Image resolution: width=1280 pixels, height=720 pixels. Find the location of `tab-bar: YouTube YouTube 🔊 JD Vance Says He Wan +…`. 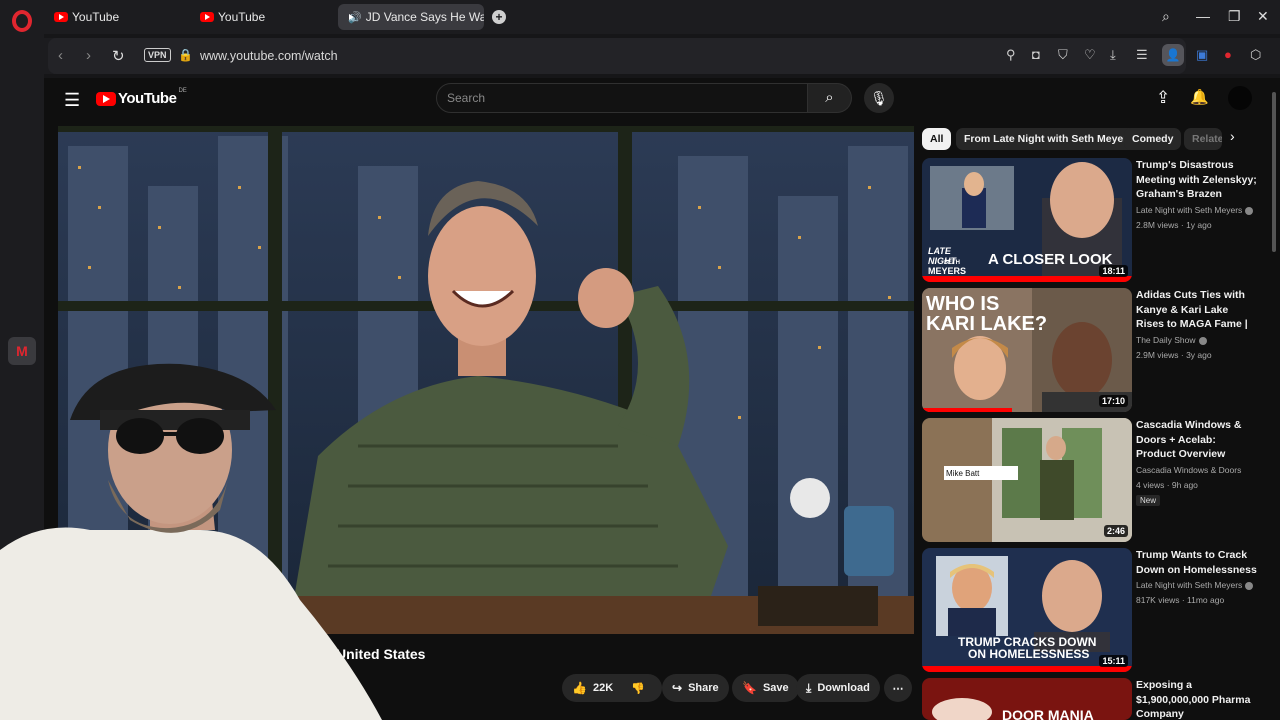

tab-bar: YouTube YouTube 🔊 JD Vance Says He Wan +… is located at coordinates (662, 17).